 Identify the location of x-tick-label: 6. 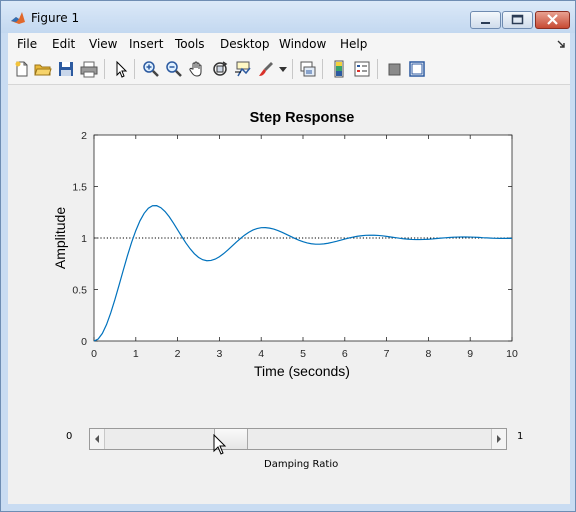
(345, 354).